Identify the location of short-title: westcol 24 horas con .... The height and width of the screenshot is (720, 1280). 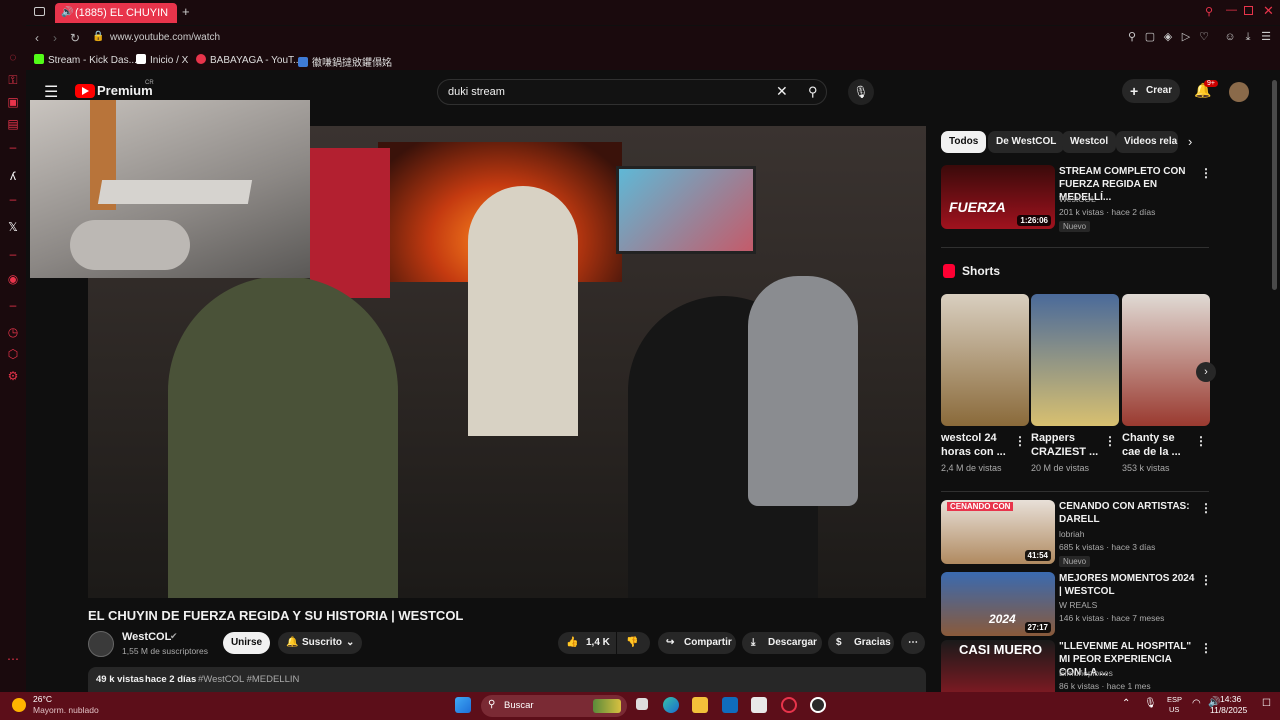
(979, 445).